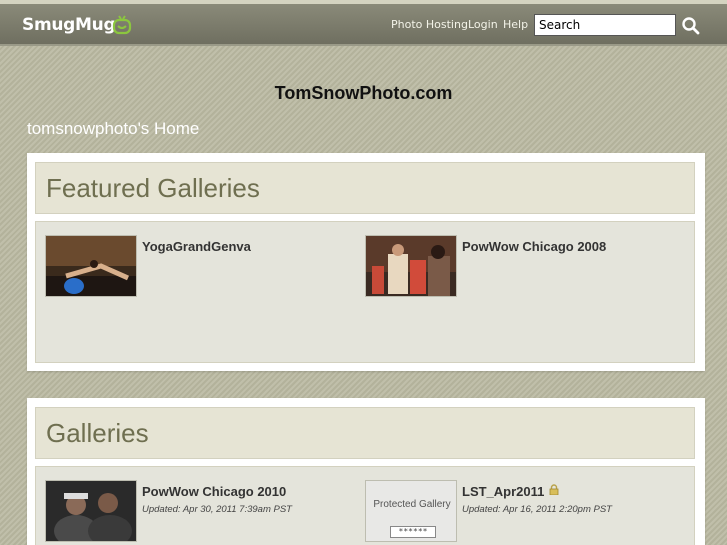 The width and height of the screenshot is (727, 545). Describe the element at coordinates (196, 246) in the screenshot. I see `gallery-title-link: YogaGrandGenva` at that location.